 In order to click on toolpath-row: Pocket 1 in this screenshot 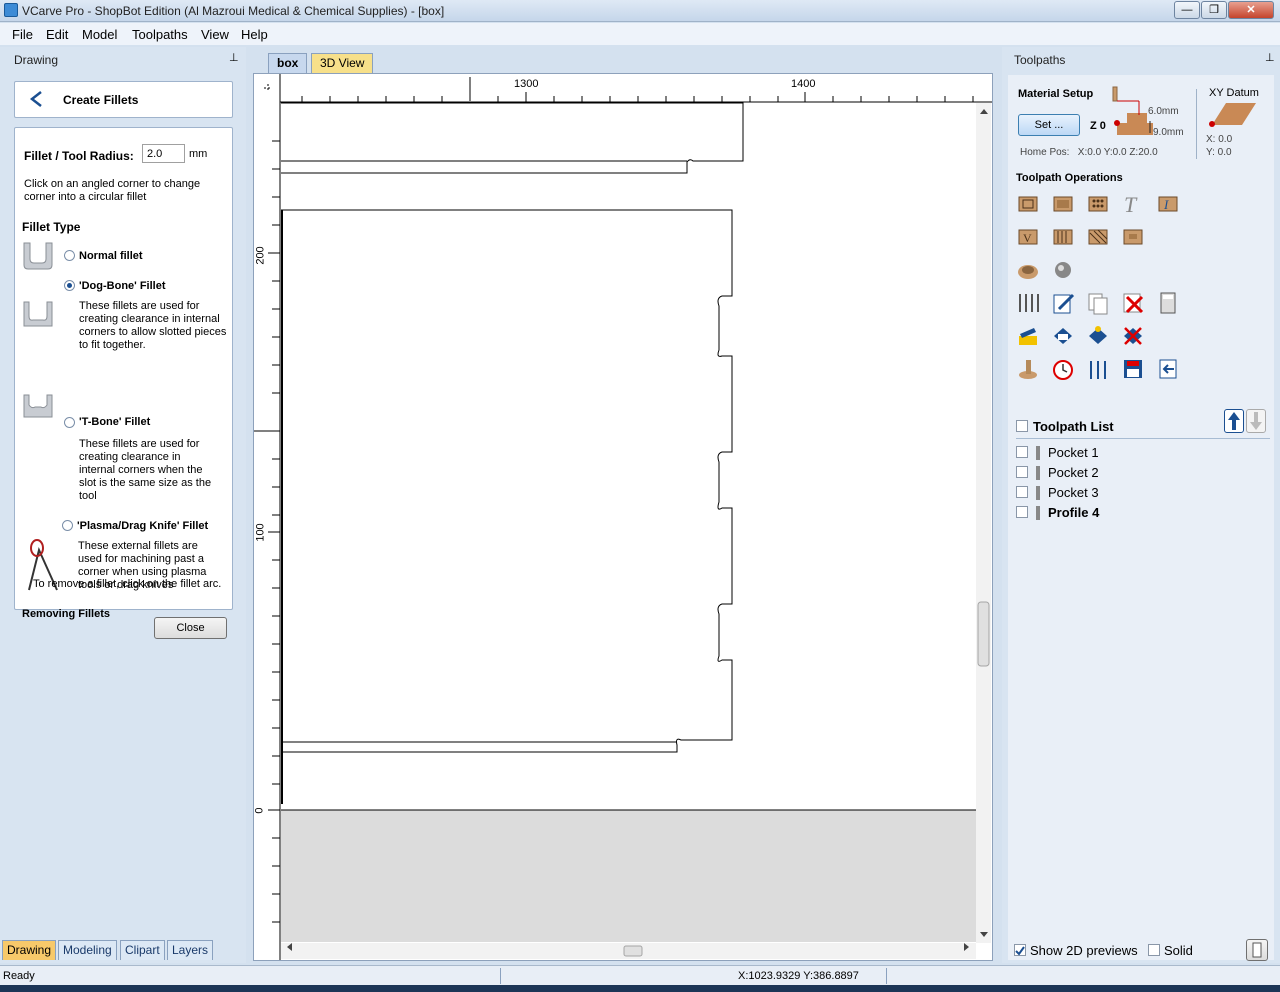, I will do `click(1116, 455)`.